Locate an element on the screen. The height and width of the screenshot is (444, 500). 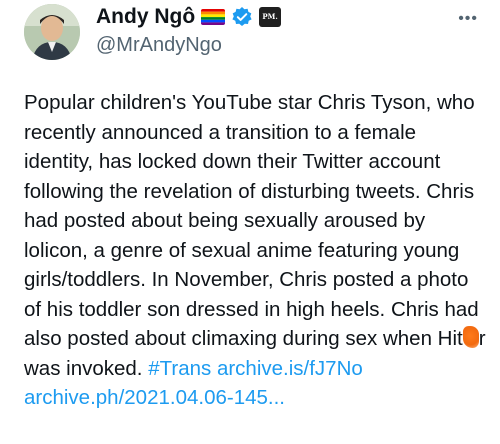
archive-link-1: archive.is/fJ7No is located at coordinates (290, 368).